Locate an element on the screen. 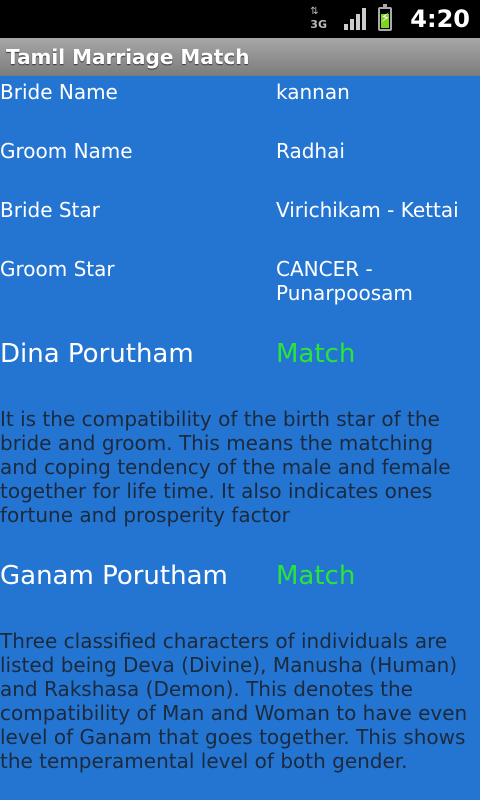 This screenshot has height=800, width=480. network-3g-icon: ⇅ 3G is located at coordinates (318, 19).